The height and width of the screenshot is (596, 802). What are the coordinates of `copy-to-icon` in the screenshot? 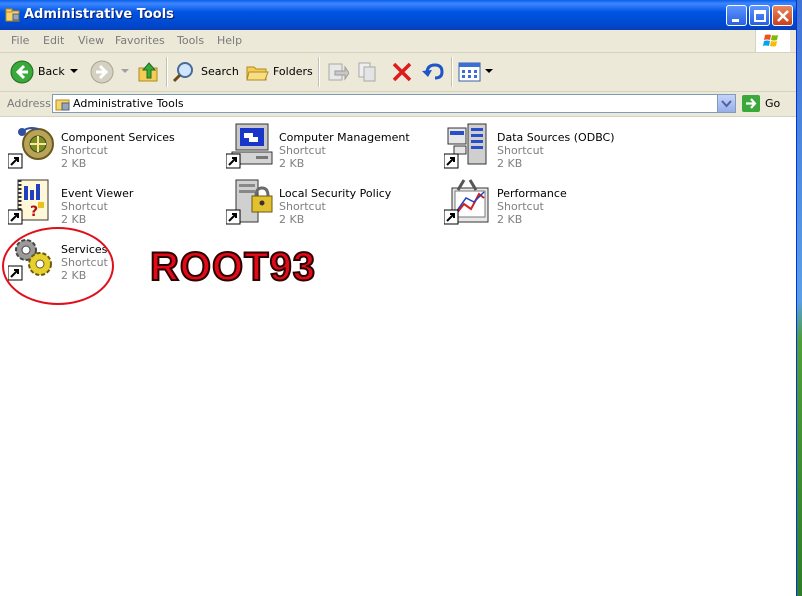 It's located at (367, 72).